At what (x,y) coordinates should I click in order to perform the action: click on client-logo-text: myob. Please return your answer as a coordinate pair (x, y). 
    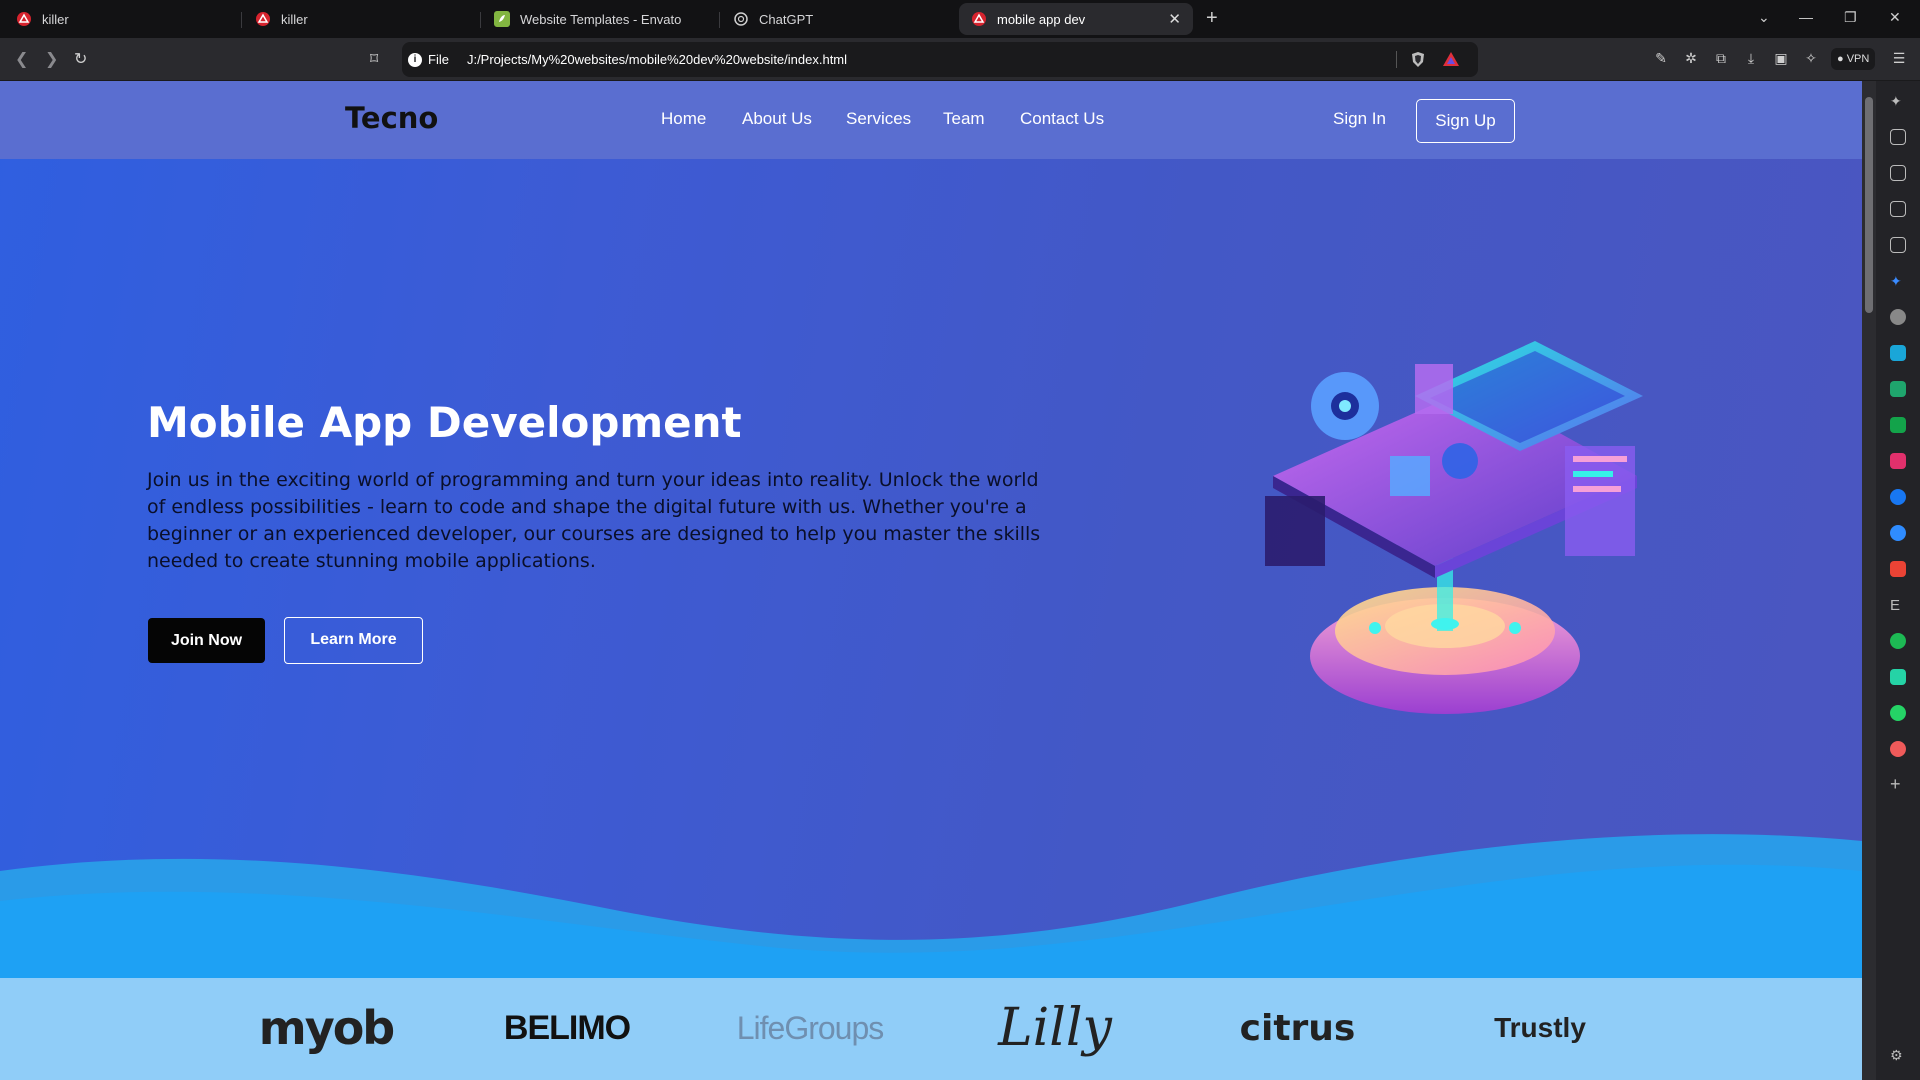
    Looking at the image, I should click on (326, 1028).